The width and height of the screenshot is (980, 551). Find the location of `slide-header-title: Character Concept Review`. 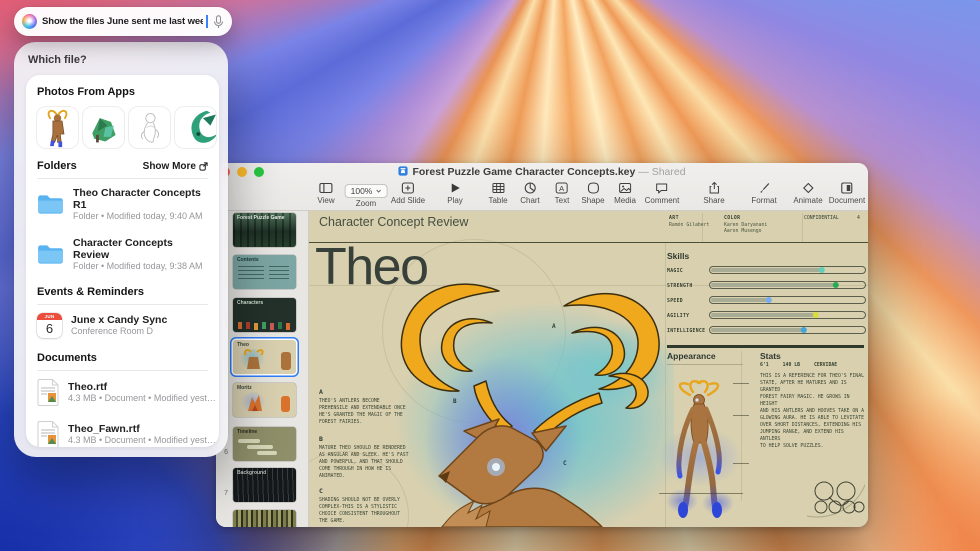

slide-header-title: Character Concept Review is located at coordinates (394, 222).